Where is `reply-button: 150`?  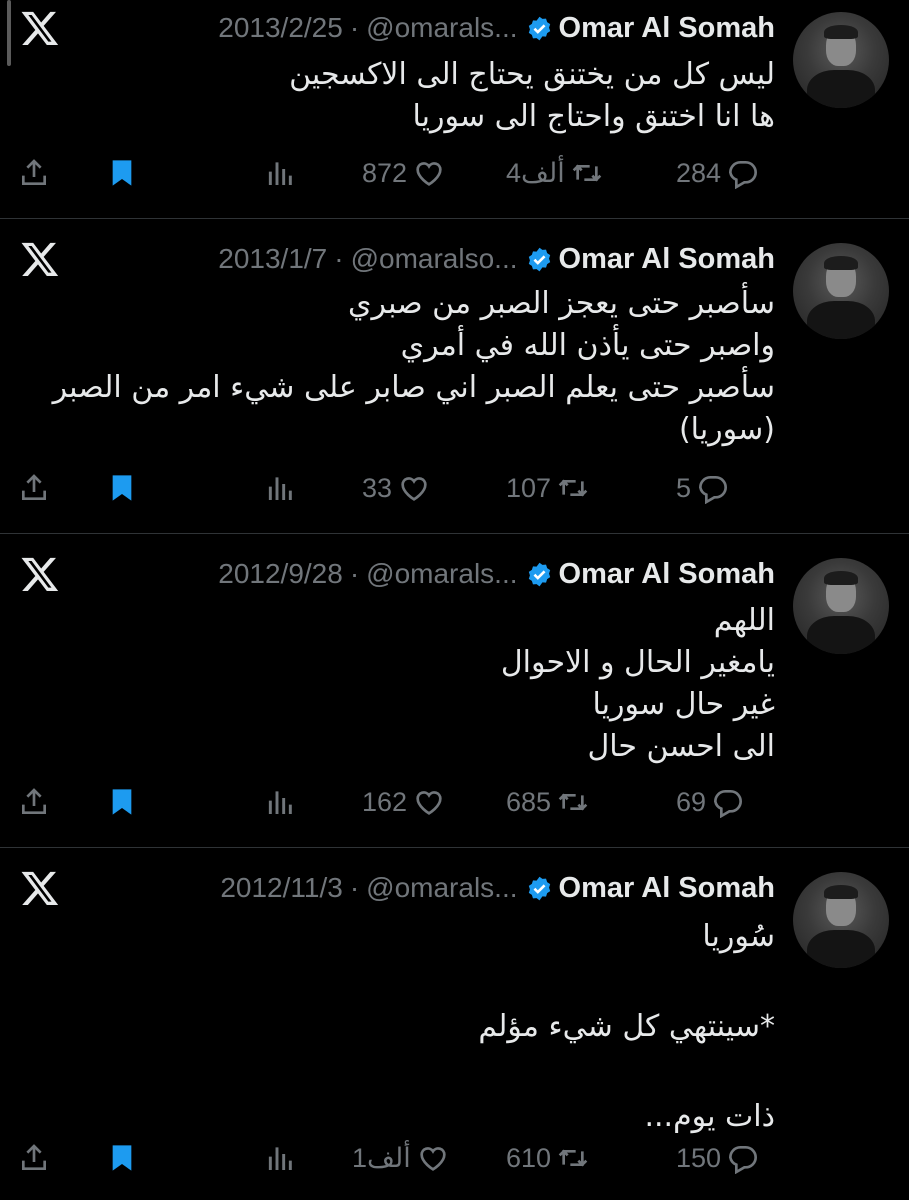 reply-button: 150 is located at coordinates (717, 1158).